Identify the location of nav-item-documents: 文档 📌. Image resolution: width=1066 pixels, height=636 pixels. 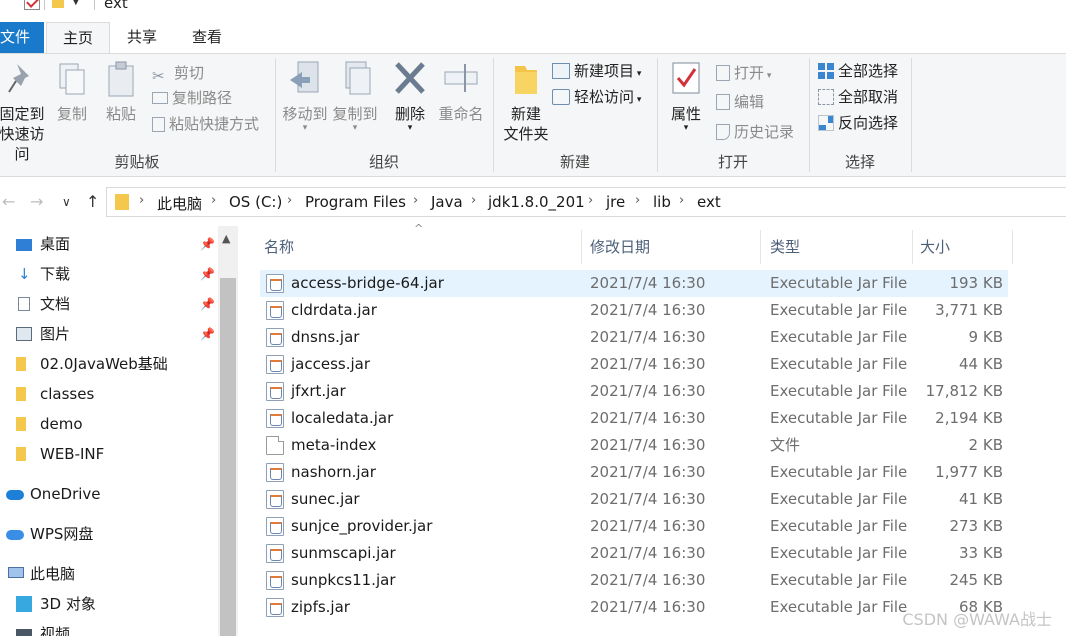
(115, 304).